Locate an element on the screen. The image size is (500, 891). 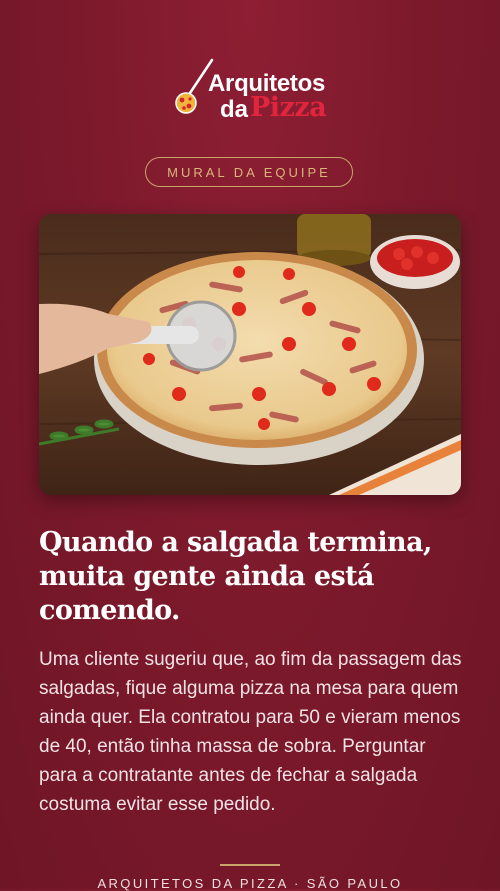
section-pill: MURAL DA EQUIPE is located at coordinates (249, 172).